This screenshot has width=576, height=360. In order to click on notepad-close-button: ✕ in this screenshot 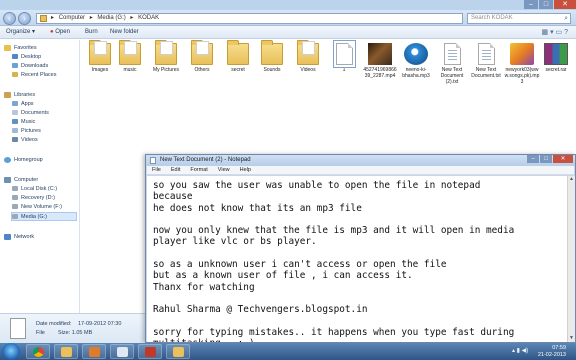, I will do `click(563, 159)`.